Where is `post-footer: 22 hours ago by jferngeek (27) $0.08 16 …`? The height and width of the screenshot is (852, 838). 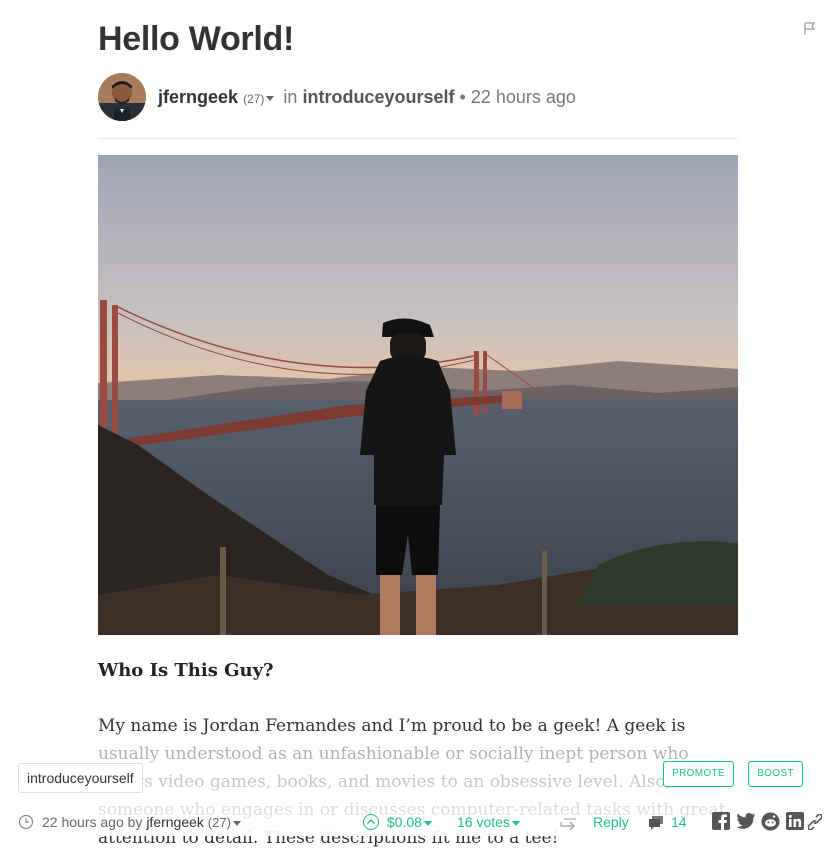 post-footer: 22 hours ago by jferngeek (27) $0.08 16 … is located at coordinates (419, 822).